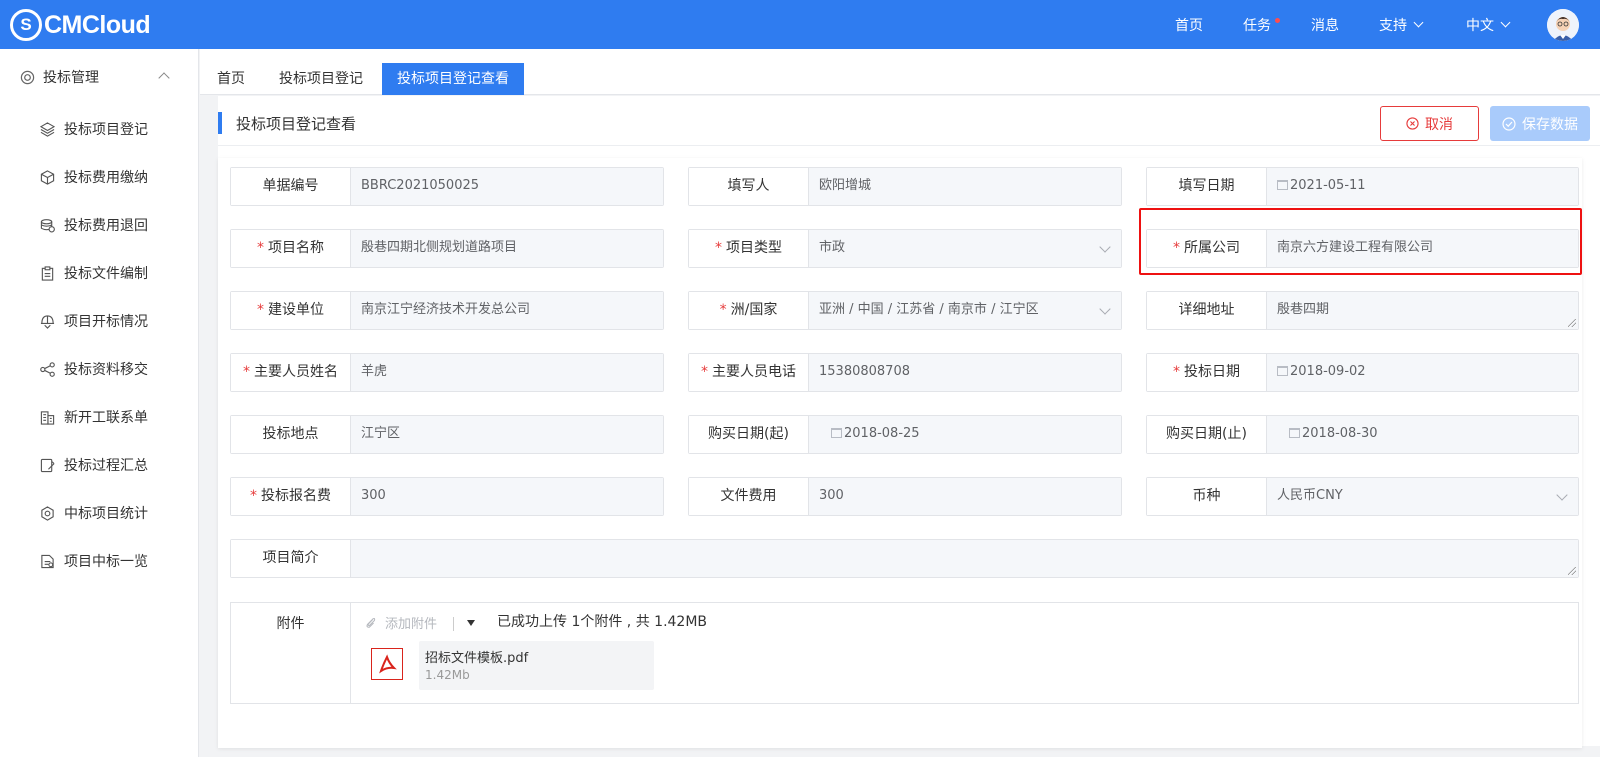 Image resolution: width=1600 pixels, height=757 pixels. Describe the element at coordinates (965, 186) in the screenshot. I see `writer-input: 欧阳增城` at that location.